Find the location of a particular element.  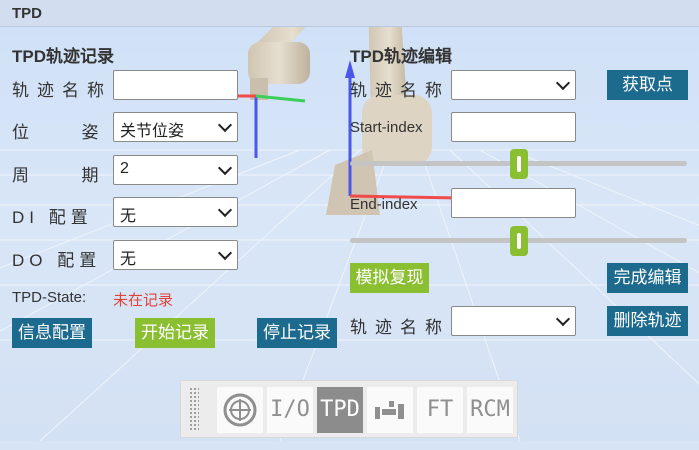

drag-handle-icon is located at coordinates (194, 409).